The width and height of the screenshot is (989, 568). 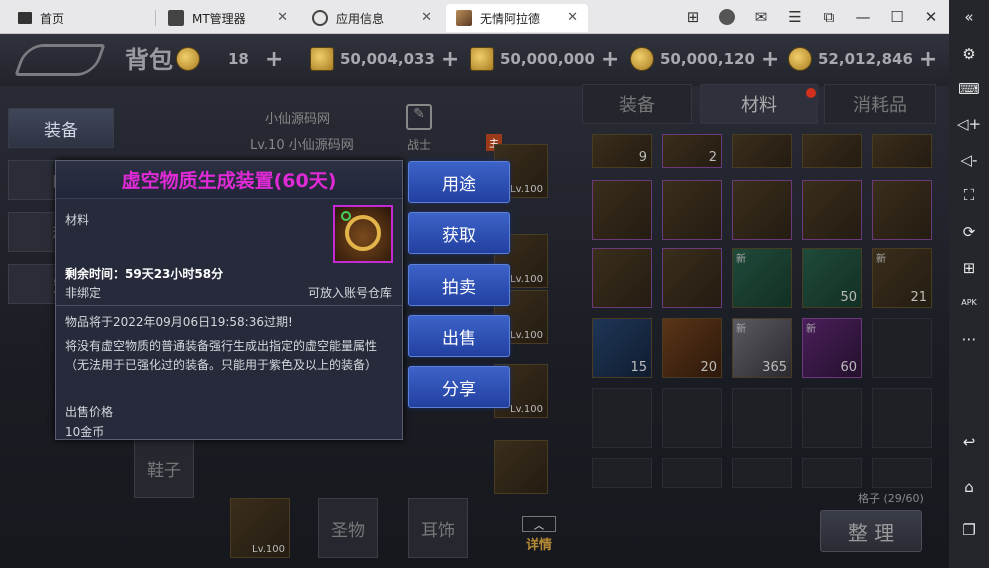 What do you see at coordinates (539, 534) in the screenshot?
I see `details-button: ︿ 详情` at bounding box center [539, 534].